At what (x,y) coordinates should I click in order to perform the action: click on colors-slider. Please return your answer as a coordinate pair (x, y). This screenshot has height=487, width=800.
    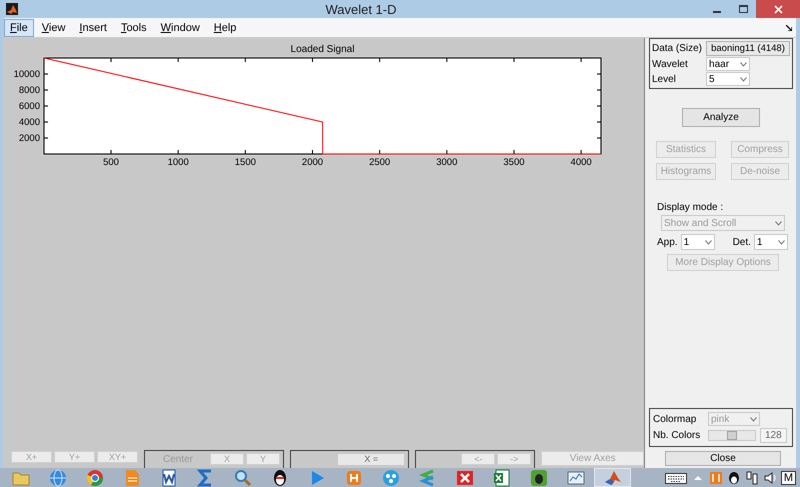
    Looking at the image, I should click on (732, 435).